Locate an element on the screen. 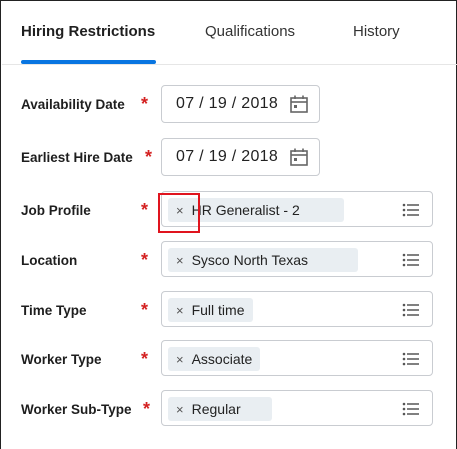  worker-sub-type-pill: × Regular is located at coordinates (220, 409).